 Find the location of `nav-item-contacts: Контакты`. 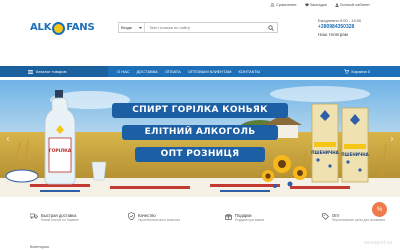

nav-item-contacts: Контакты is located at coordinates (250, 71).